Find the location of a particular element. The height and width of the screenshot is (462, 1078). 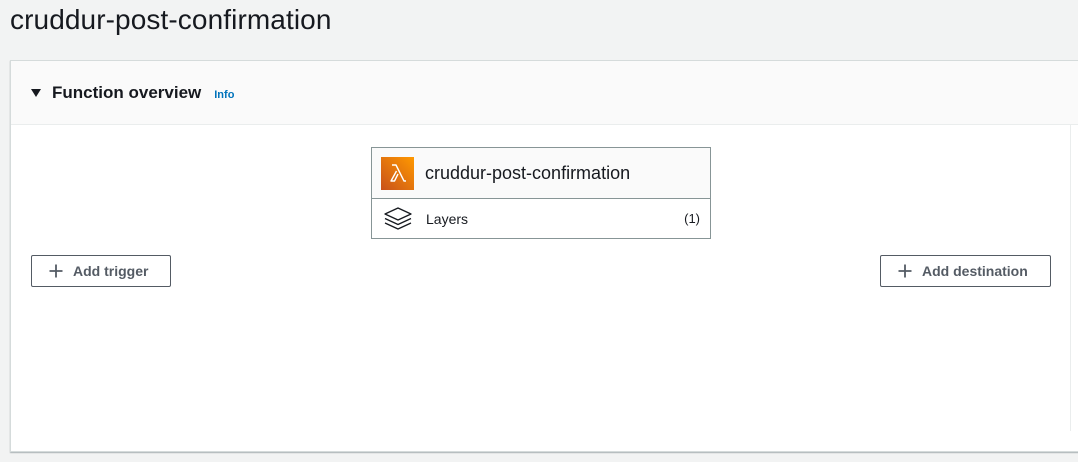

page-title: cruddur-post-confirmation is located at coordinates (171, 19).